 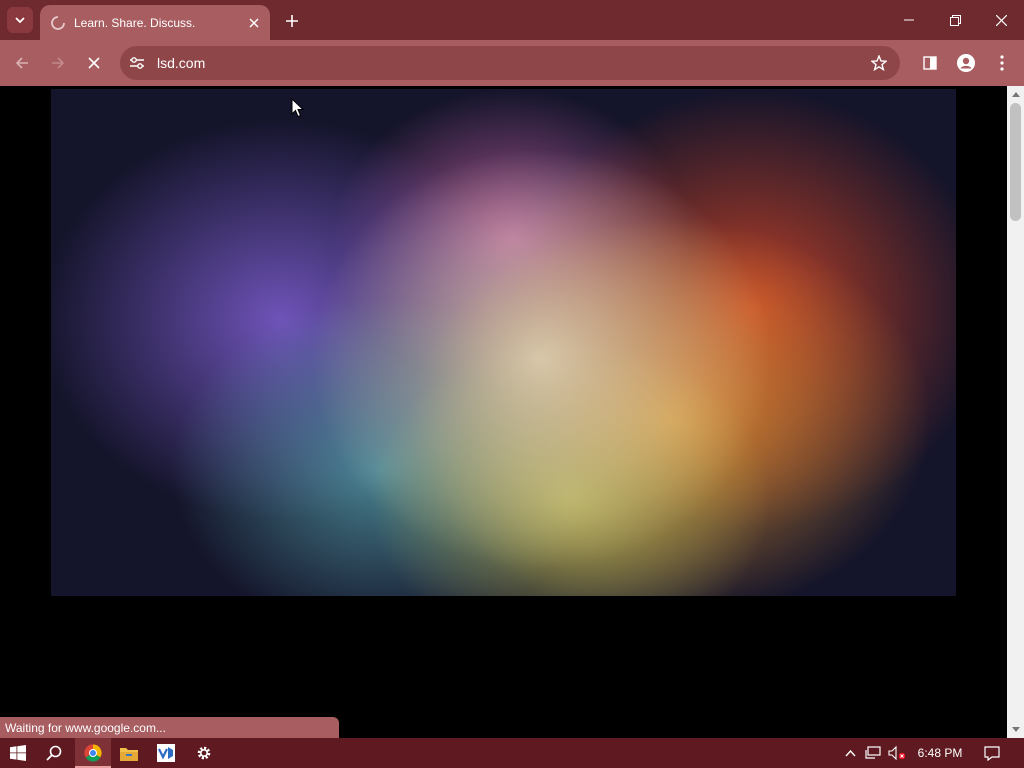 I want to click on stop-icon, so click(x=94, y=63).